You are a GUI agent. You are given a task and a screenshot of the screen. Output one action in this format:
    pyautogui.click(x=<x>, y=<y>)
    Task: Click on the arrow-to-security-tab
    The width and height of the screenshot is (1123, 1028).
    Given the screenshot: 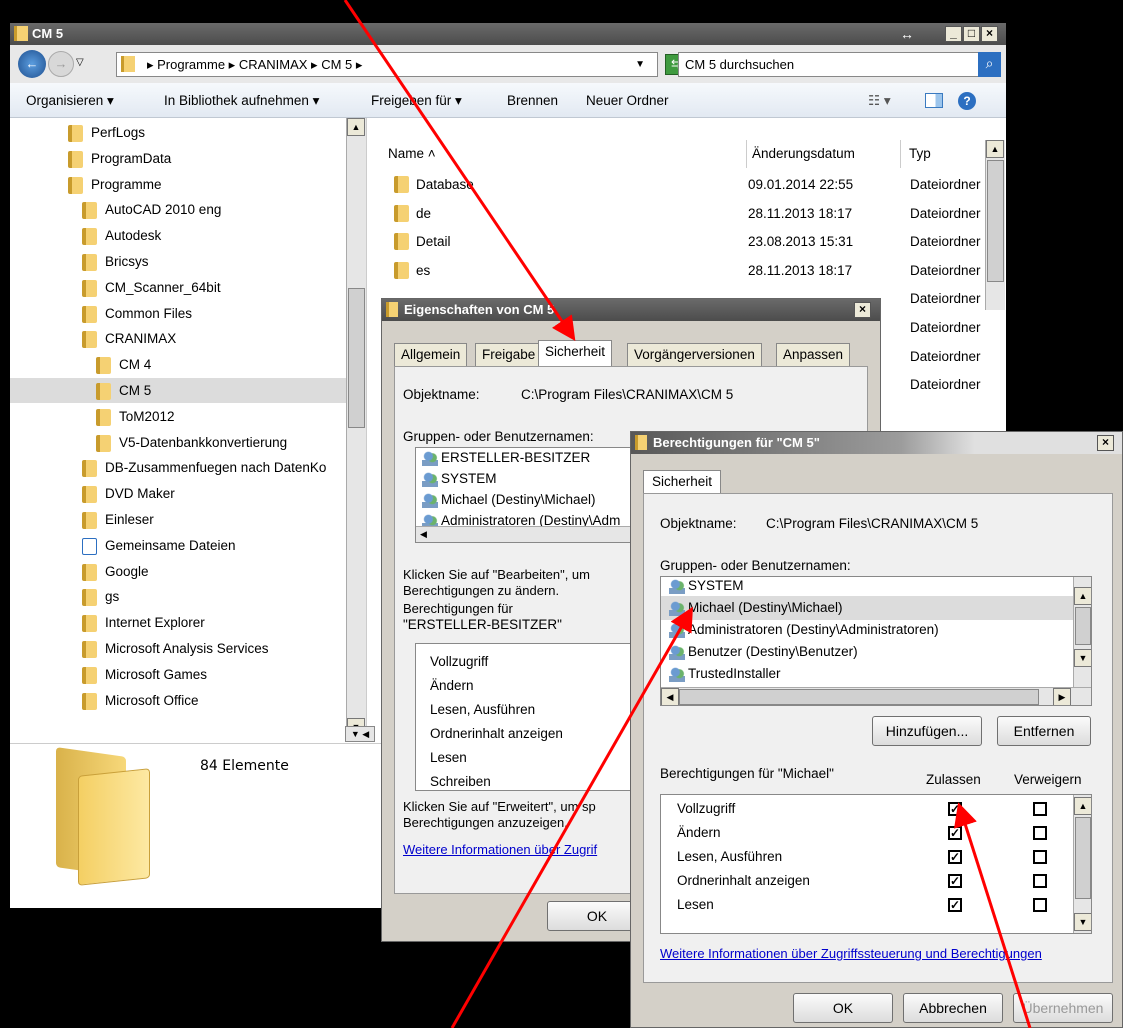 What is the action you would take?
    pyautogui.click(x=459, y=170)
    